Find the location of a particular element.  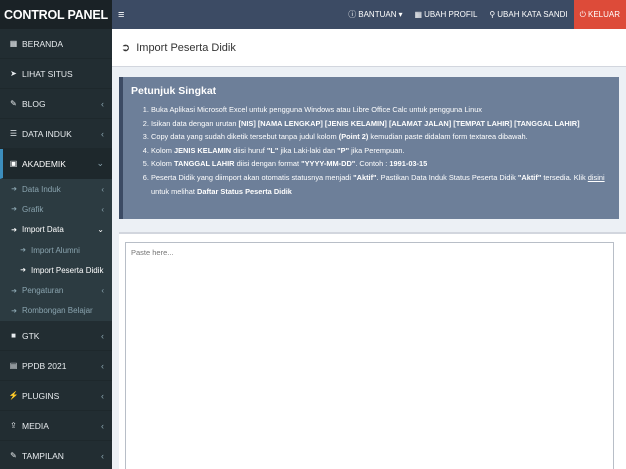

paint-icon: ✎ is located at coordinates (13, 456).